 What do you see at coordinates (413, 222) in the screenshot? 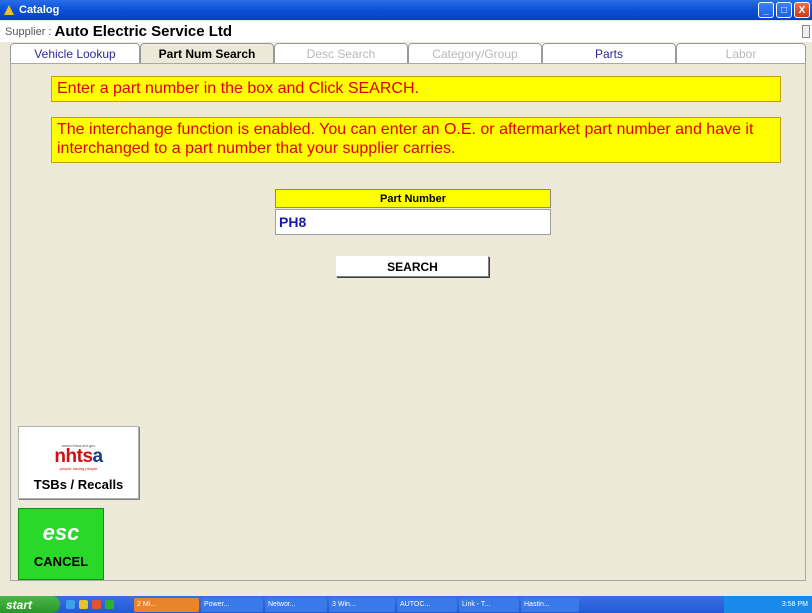
I see `part-number-input` at bounding box center [413, 222].